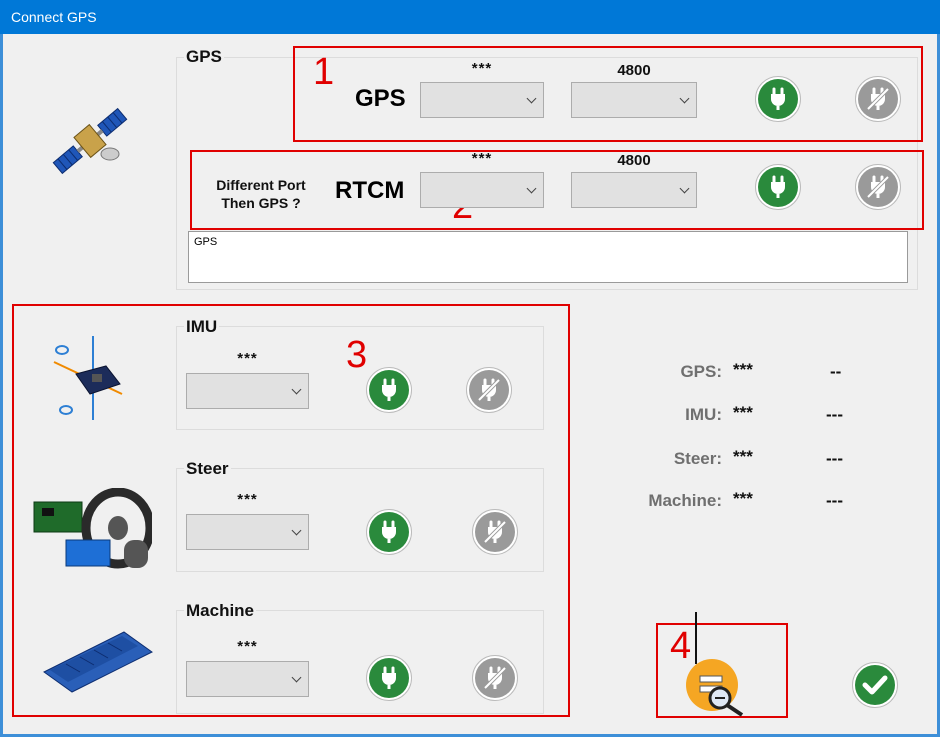  Describe the element at coordinates (634, 100) in the screenshot. I see `gps-baud-select` at that location.